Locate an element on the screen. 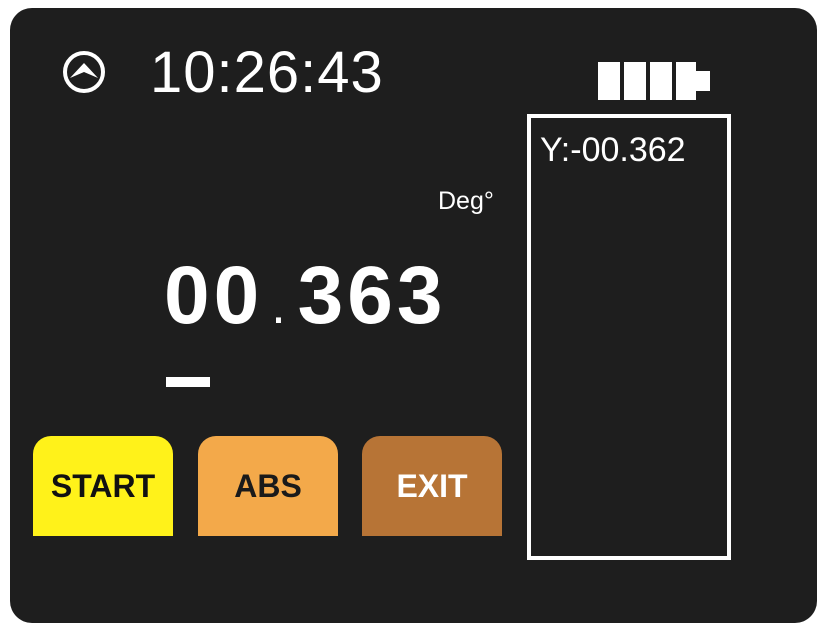 Image resolution: width=821 pixels, height=629 pixels. main-reading: 00.363 is located at coordinates (305, 301).